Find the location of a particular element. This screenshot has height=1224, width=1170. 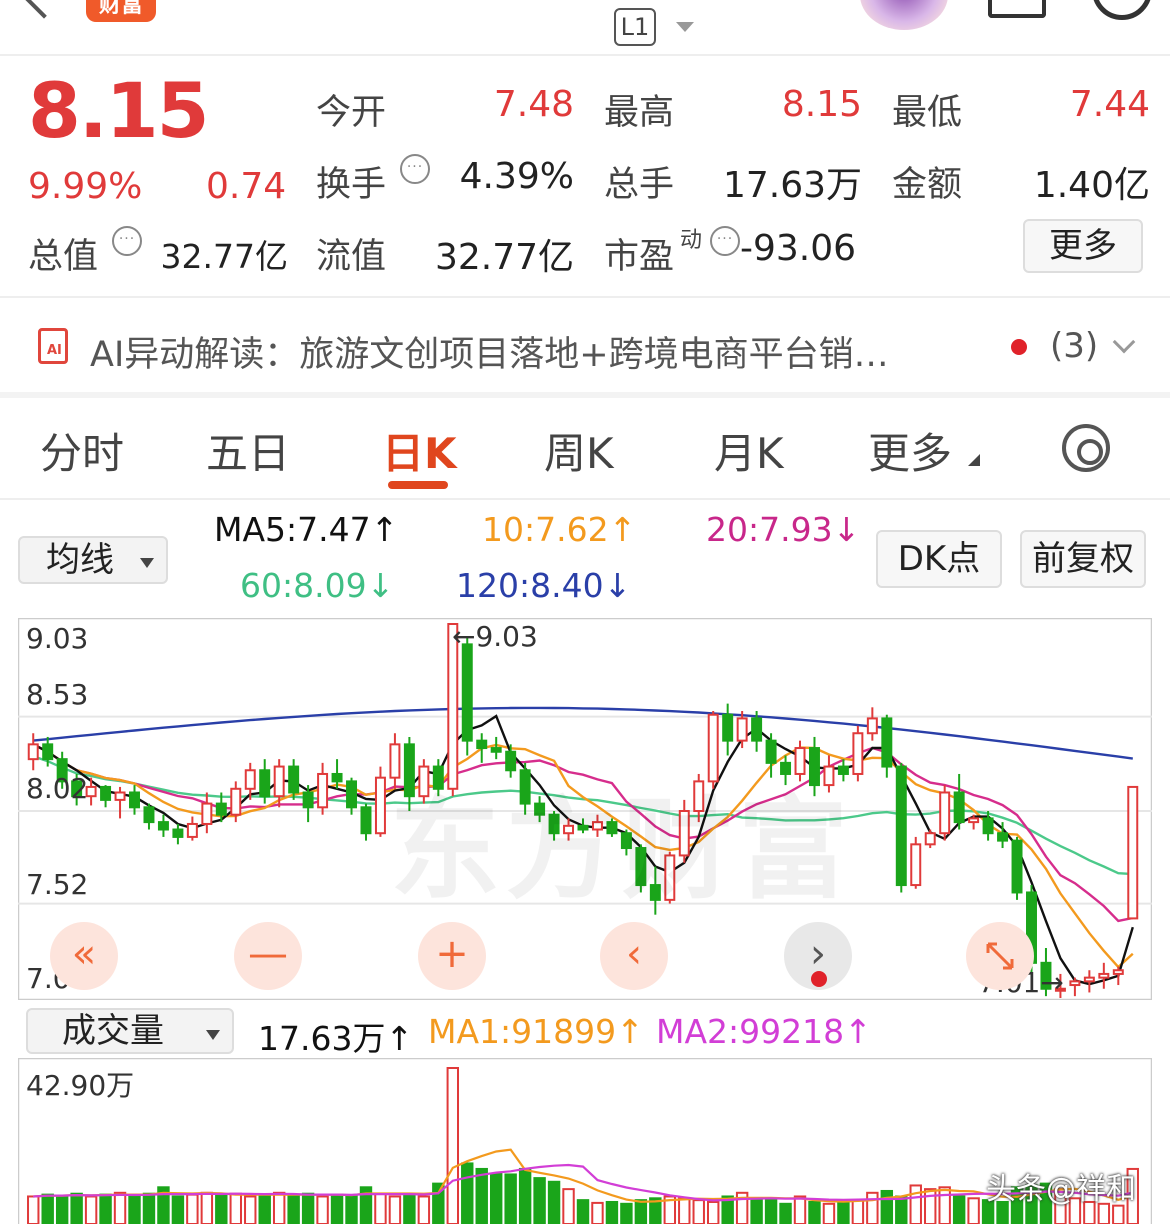

tab-monthly-k: 月K is located at coordinates (749, 450).